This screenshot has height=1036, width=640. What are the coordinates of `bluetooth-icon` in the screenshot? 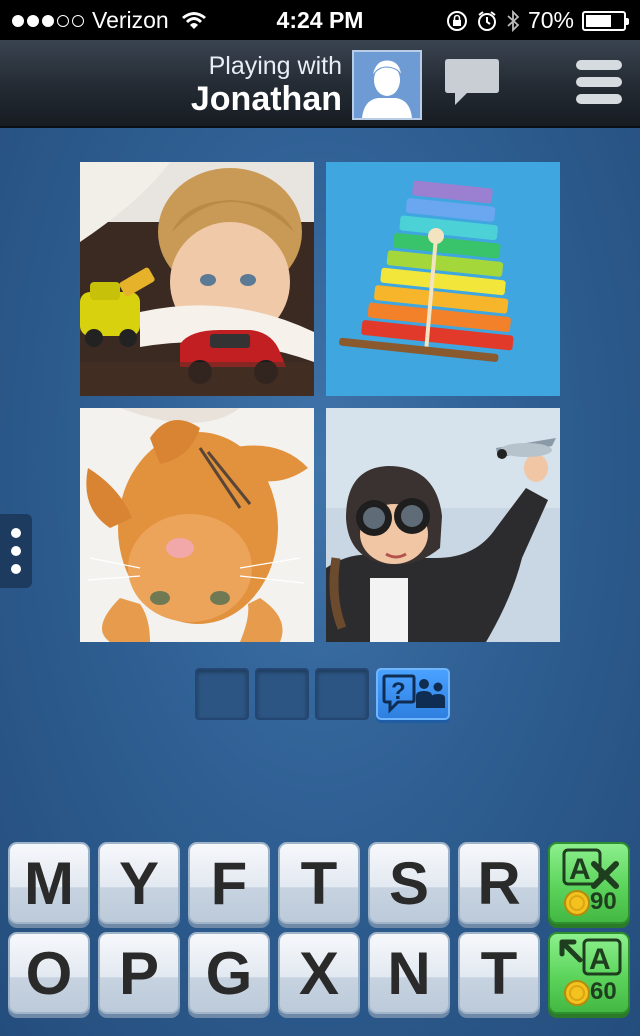 It's located at (513, 20).